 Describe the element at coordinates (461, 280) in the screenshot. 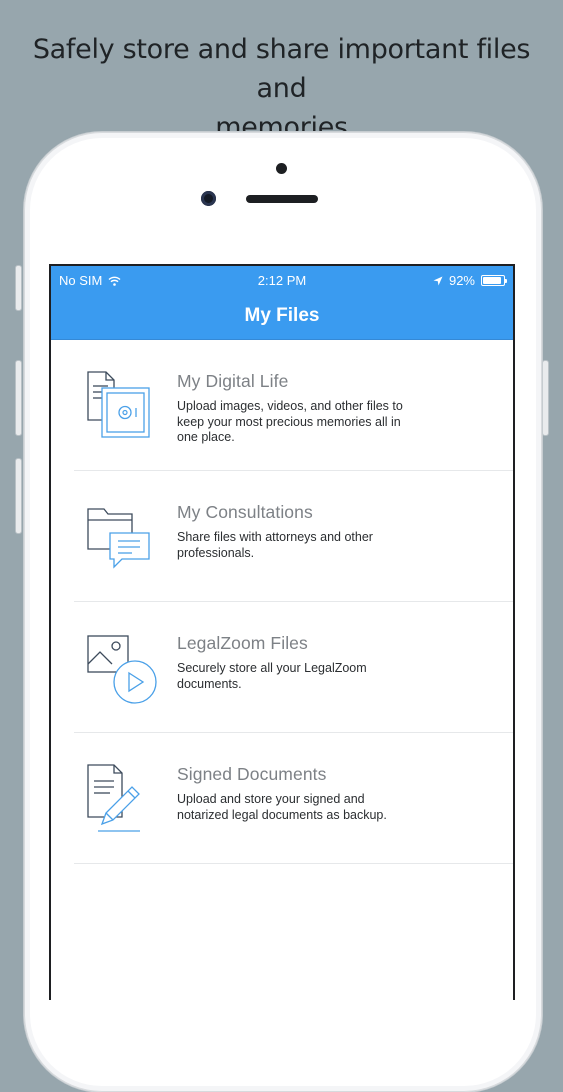

I see `battery-percentage: 92%` at that location.